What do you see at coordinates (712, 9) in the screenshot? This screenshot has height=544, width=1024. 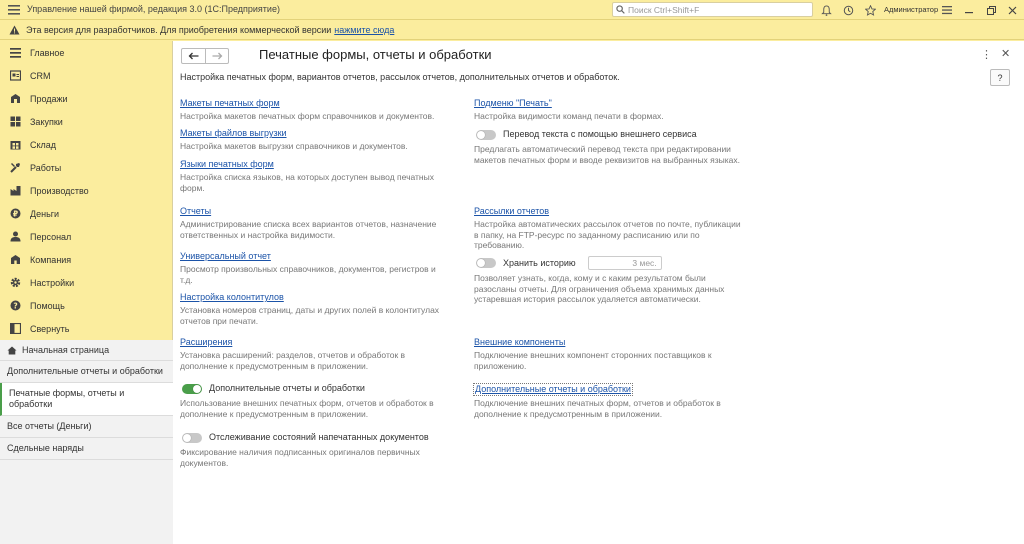 I see `search-input: Поиск Ctrl+Shift+F` at bounding box center [712, 9].